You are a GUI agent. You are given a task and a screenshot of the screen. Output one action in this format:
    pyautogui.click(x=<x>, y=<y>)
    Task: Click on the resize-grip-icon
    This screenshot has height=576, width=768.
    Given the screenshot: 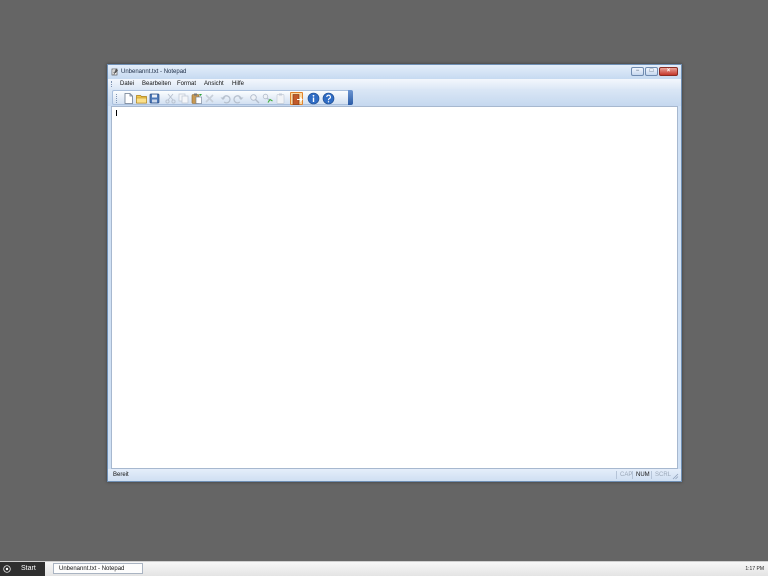 What is the action you would take?
    pyautogui.click(x=675, y=476)
    